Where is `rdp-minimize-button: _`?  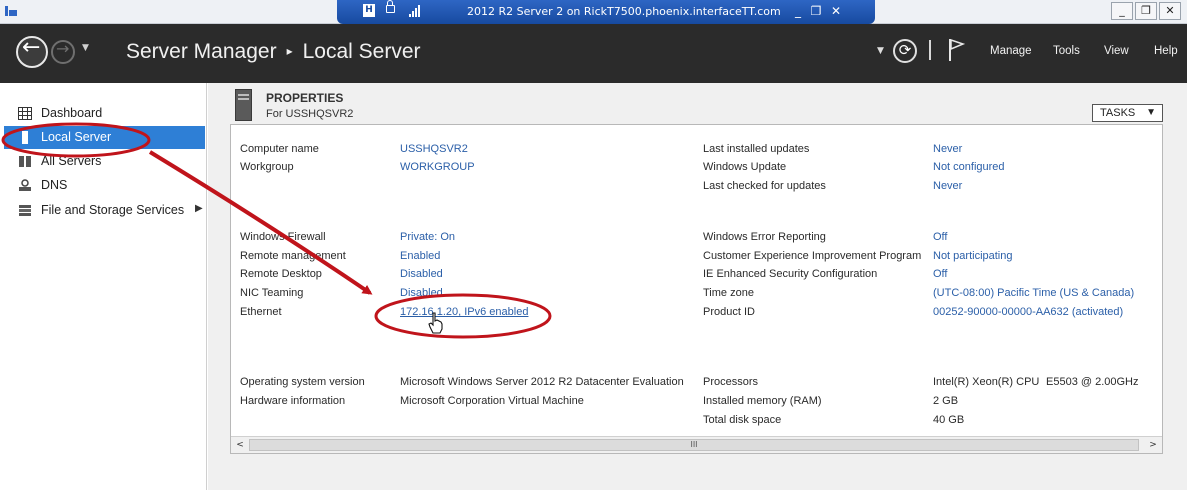 rdp-minimize-button: _ is located at coordinates (798, 11).